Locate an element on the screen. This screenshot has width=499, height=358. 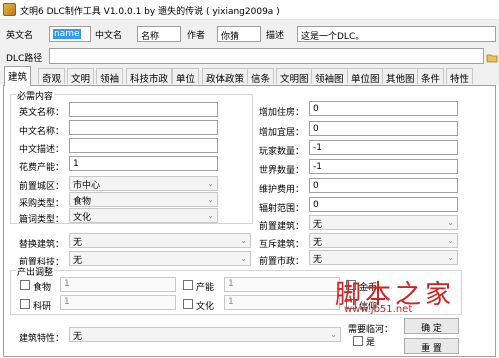
prefix-type-label: 篇词类型： is located at coordinates (42, 220).